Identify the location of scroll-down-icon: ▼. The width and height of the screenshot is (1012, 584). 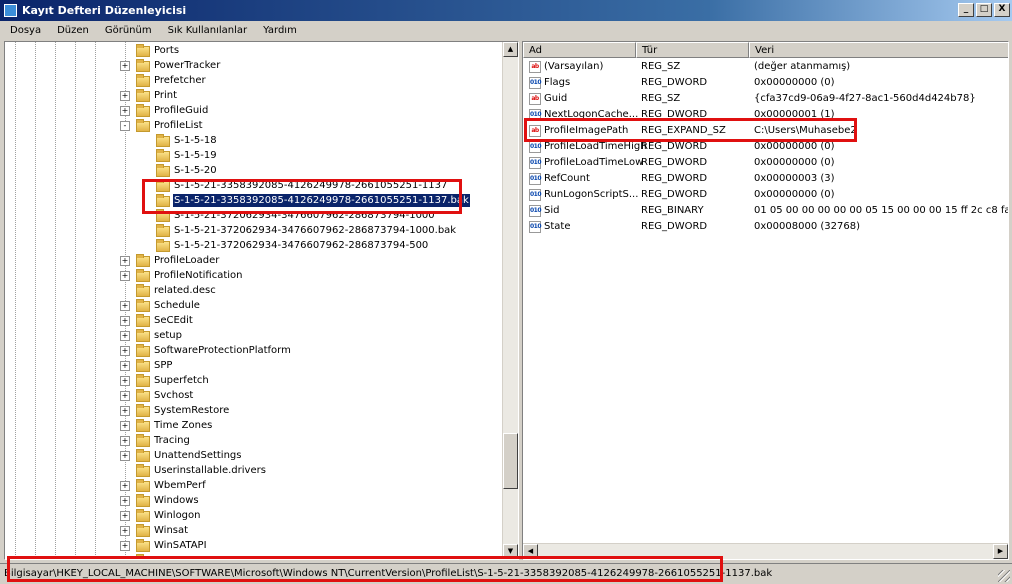
(510, 551).